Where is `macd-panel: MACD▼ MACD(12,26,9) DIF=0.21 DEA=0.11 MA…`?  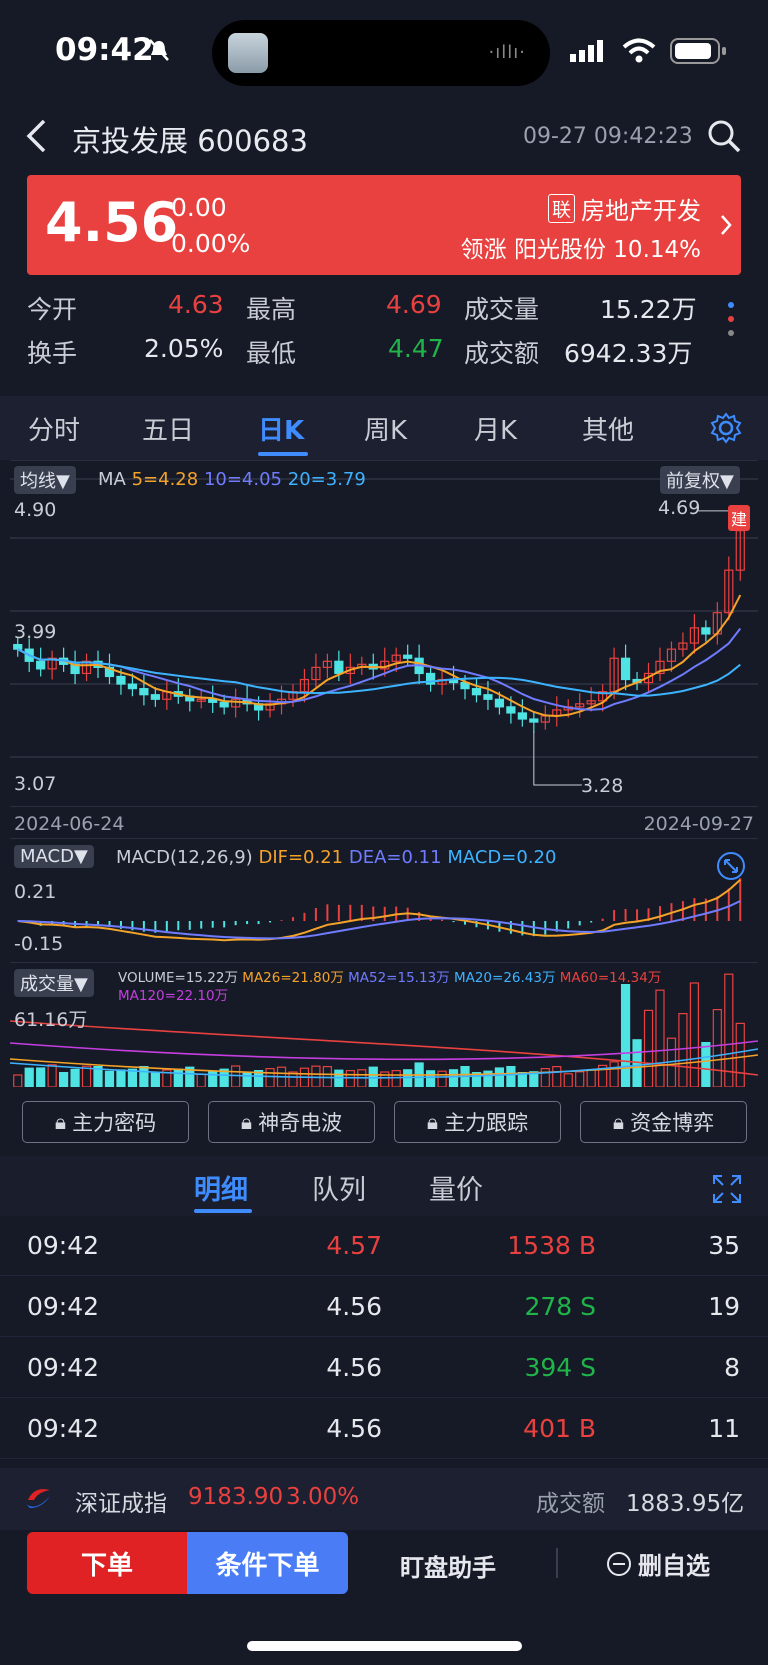
macd-panel: MACD▼ MACD(12,26,9) DIF=0.21 DEA=0.11 MA… is located at coordinates (384, 900).